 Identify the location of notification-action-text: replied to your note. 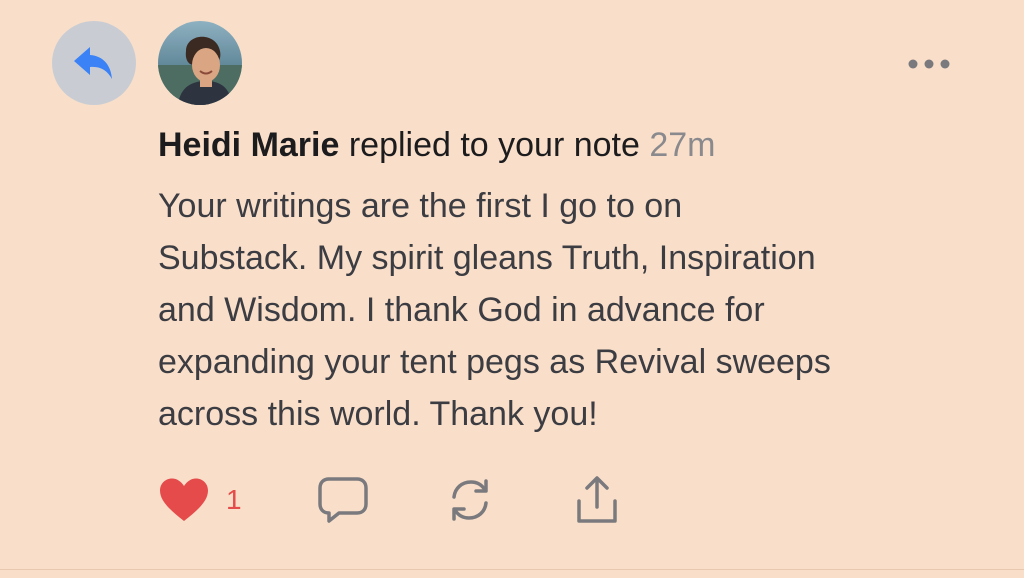
(494, 145).